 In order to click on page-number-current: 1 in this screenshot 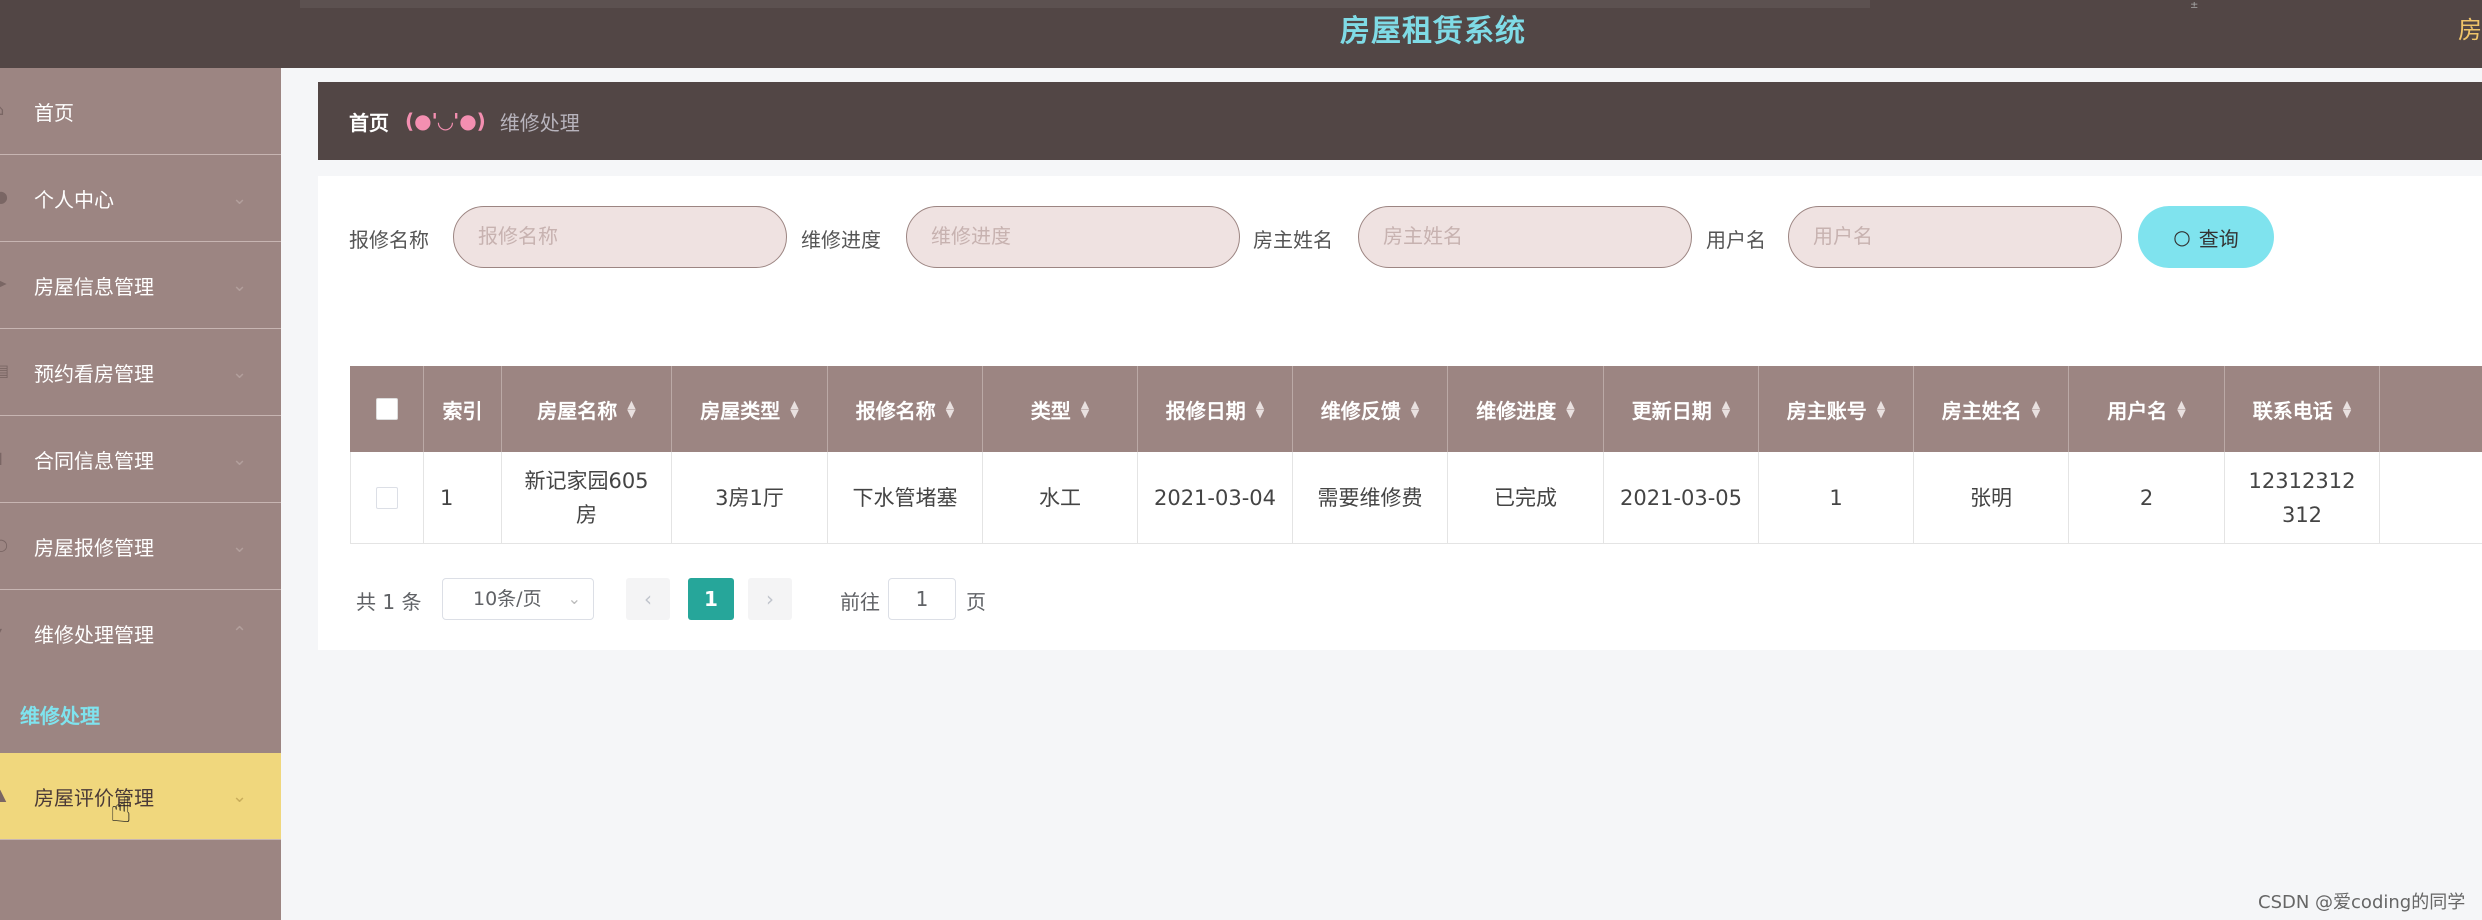, I will do `click(711, 599)`.